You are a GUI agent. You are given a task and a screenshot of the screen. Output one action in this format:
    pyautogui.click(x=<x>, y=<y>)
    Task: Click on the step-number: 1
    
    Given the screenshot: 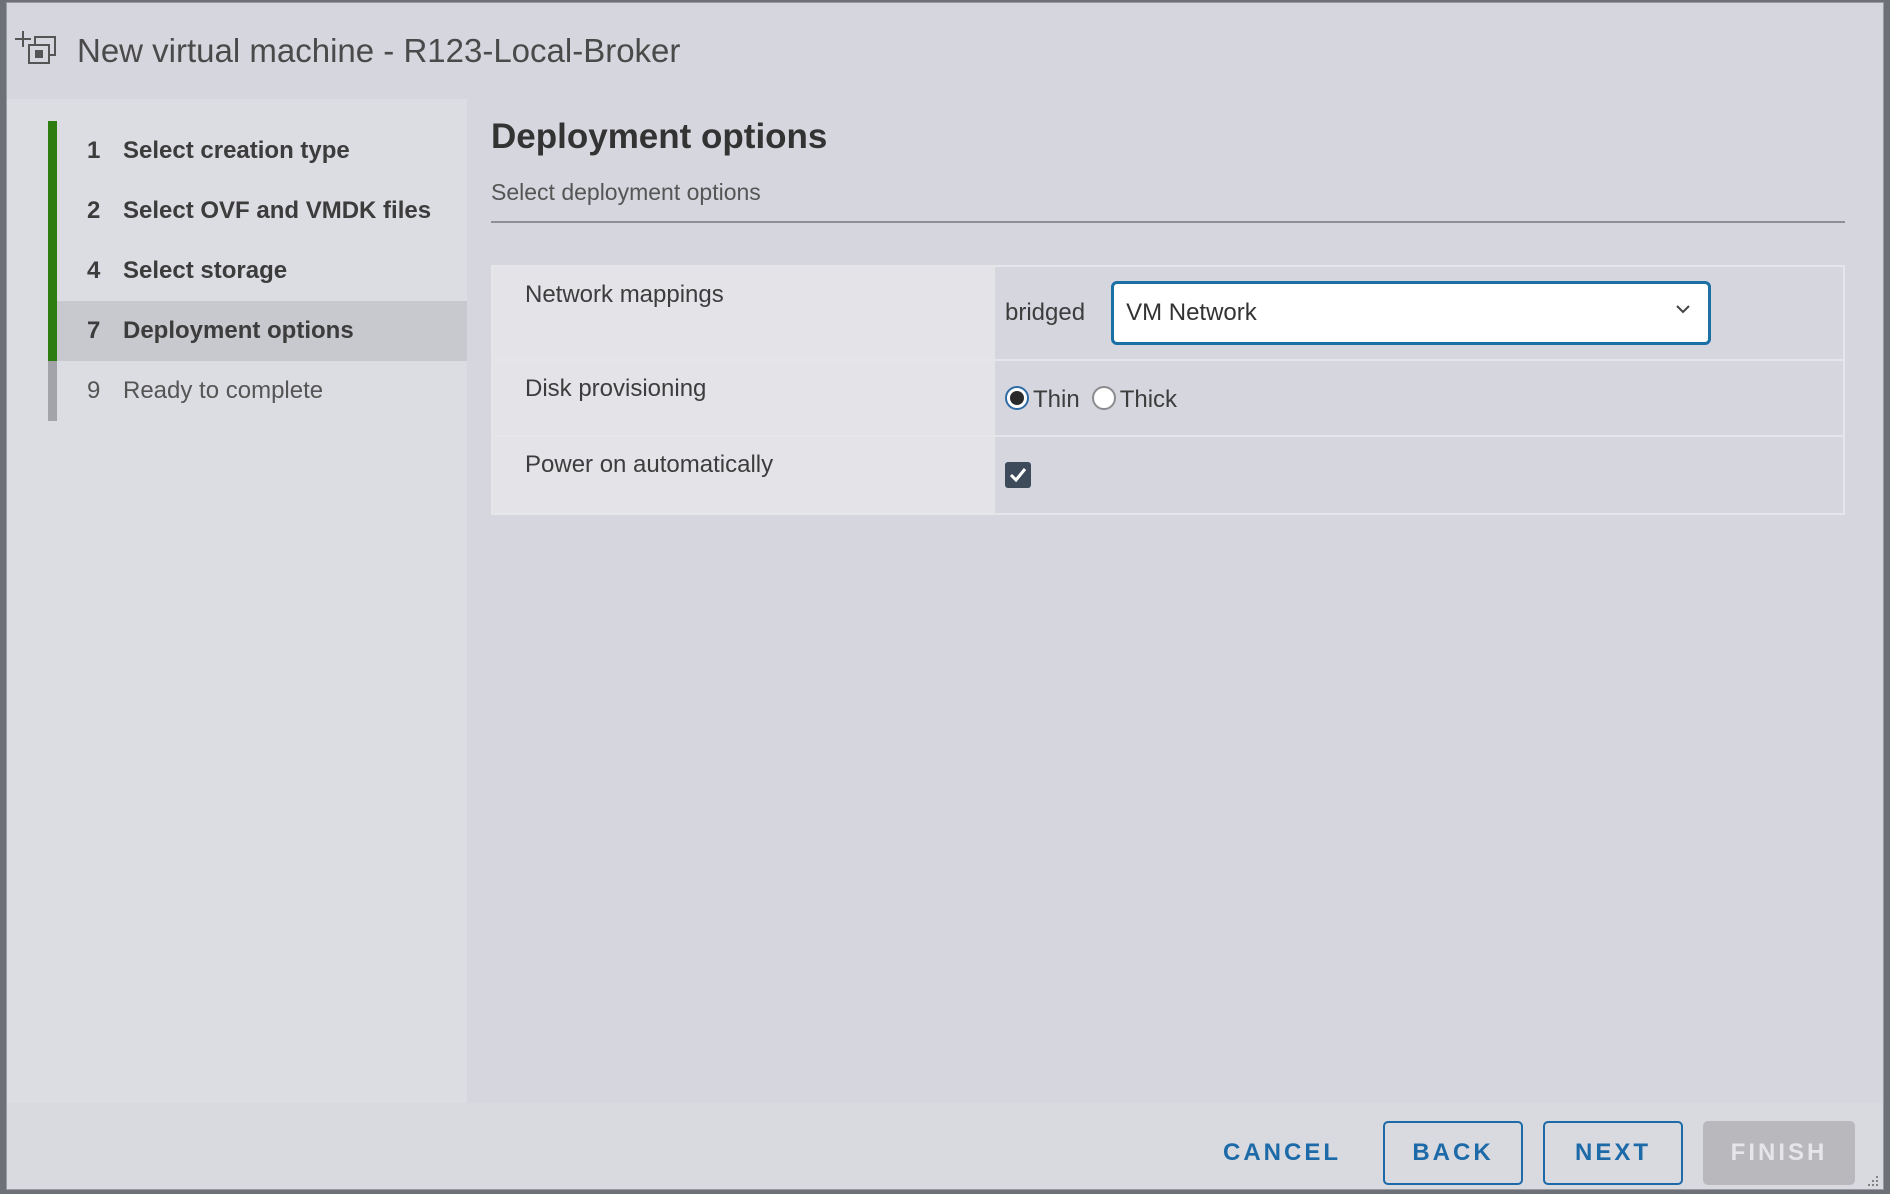 What is the action you would take?
    pyautogui.click(x=94, y=150)
    